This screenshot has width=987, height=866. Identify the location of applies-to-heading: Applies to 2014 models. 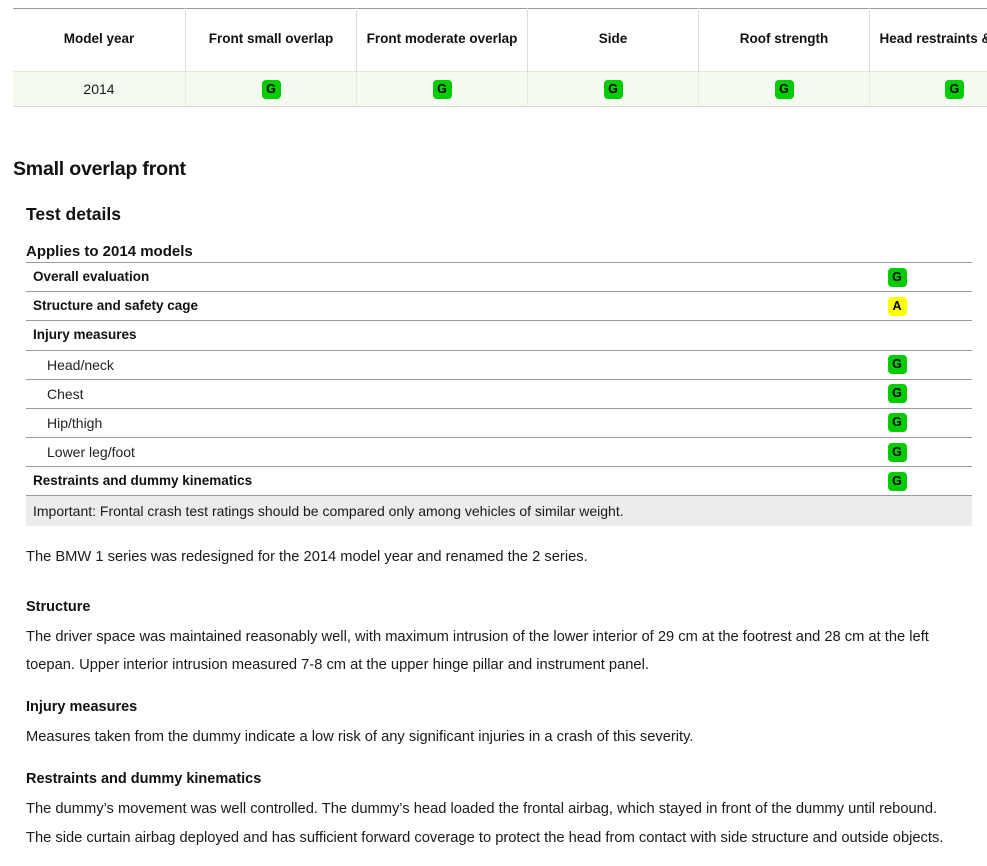
(109, 251).